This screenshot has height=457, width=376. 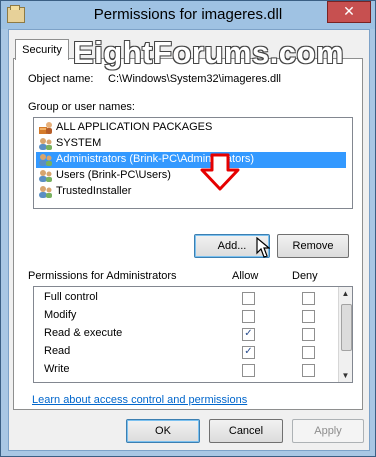 I want to click on chevron-down-icon: ▼, so click(x=345, y=375).